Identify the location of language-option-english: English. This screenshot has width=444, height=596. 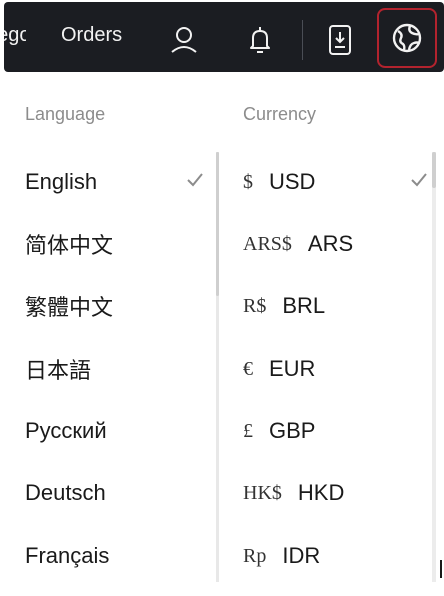
(108, 182).